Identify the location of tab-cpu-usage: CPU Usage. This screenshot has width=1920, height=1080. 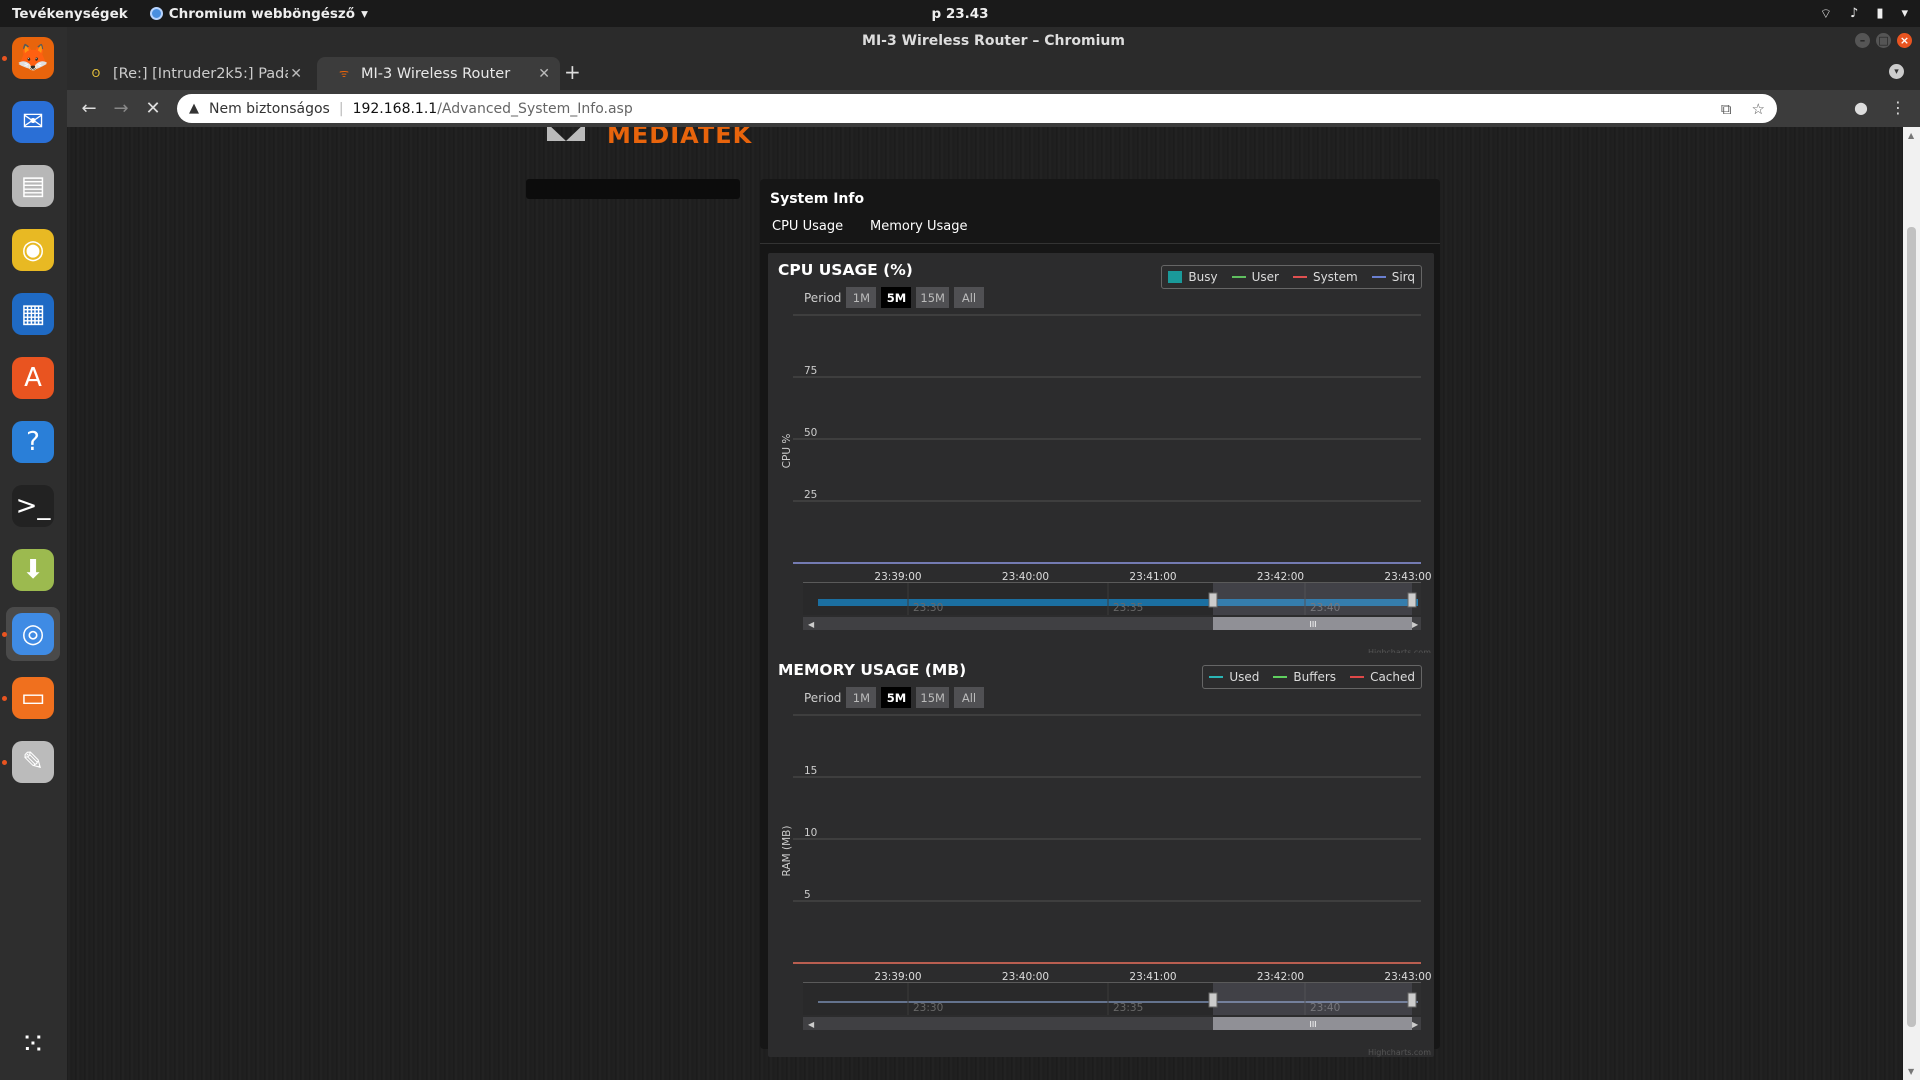
(807, 226).